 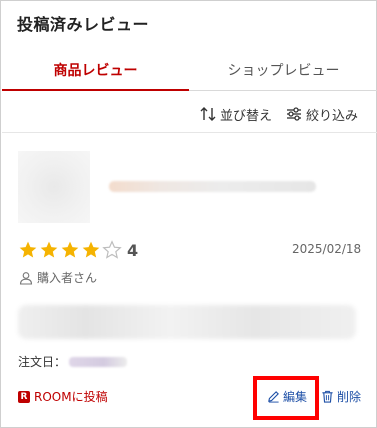 What do you see at coordinates (83, 24) in the screenshot?
I see `page-title: 投稿済みレビュー` at bounding box center [83, 24].